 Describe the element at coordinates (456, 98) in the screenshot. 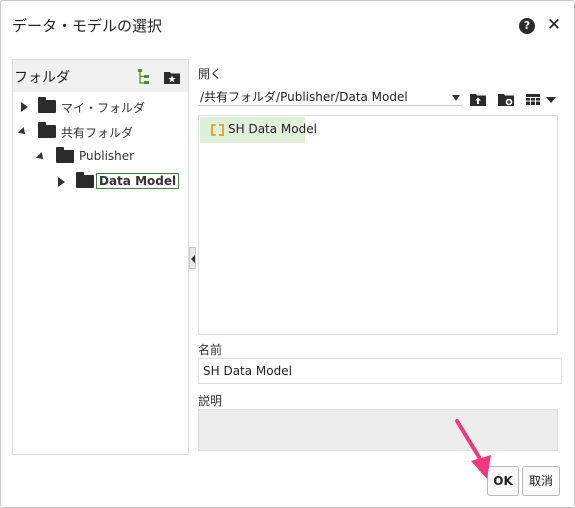

I see `chevron-down-icon` at that location.